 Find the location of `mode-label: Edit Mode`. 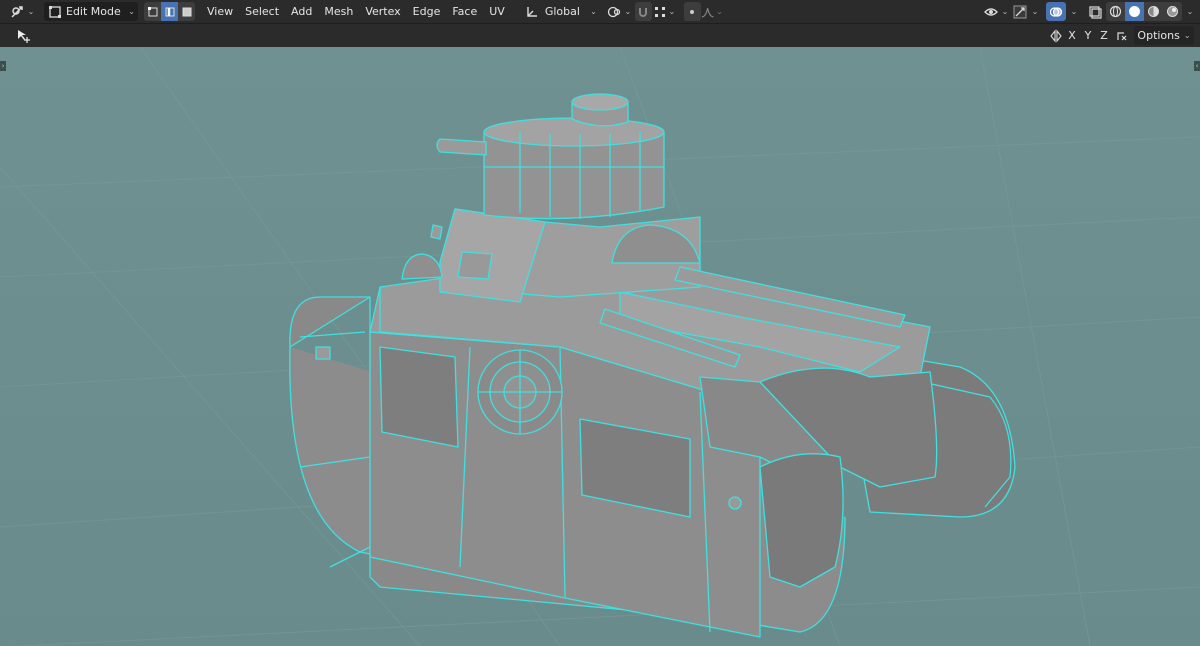

mode-label: Edit Mode is located at coordinates (93, 11).